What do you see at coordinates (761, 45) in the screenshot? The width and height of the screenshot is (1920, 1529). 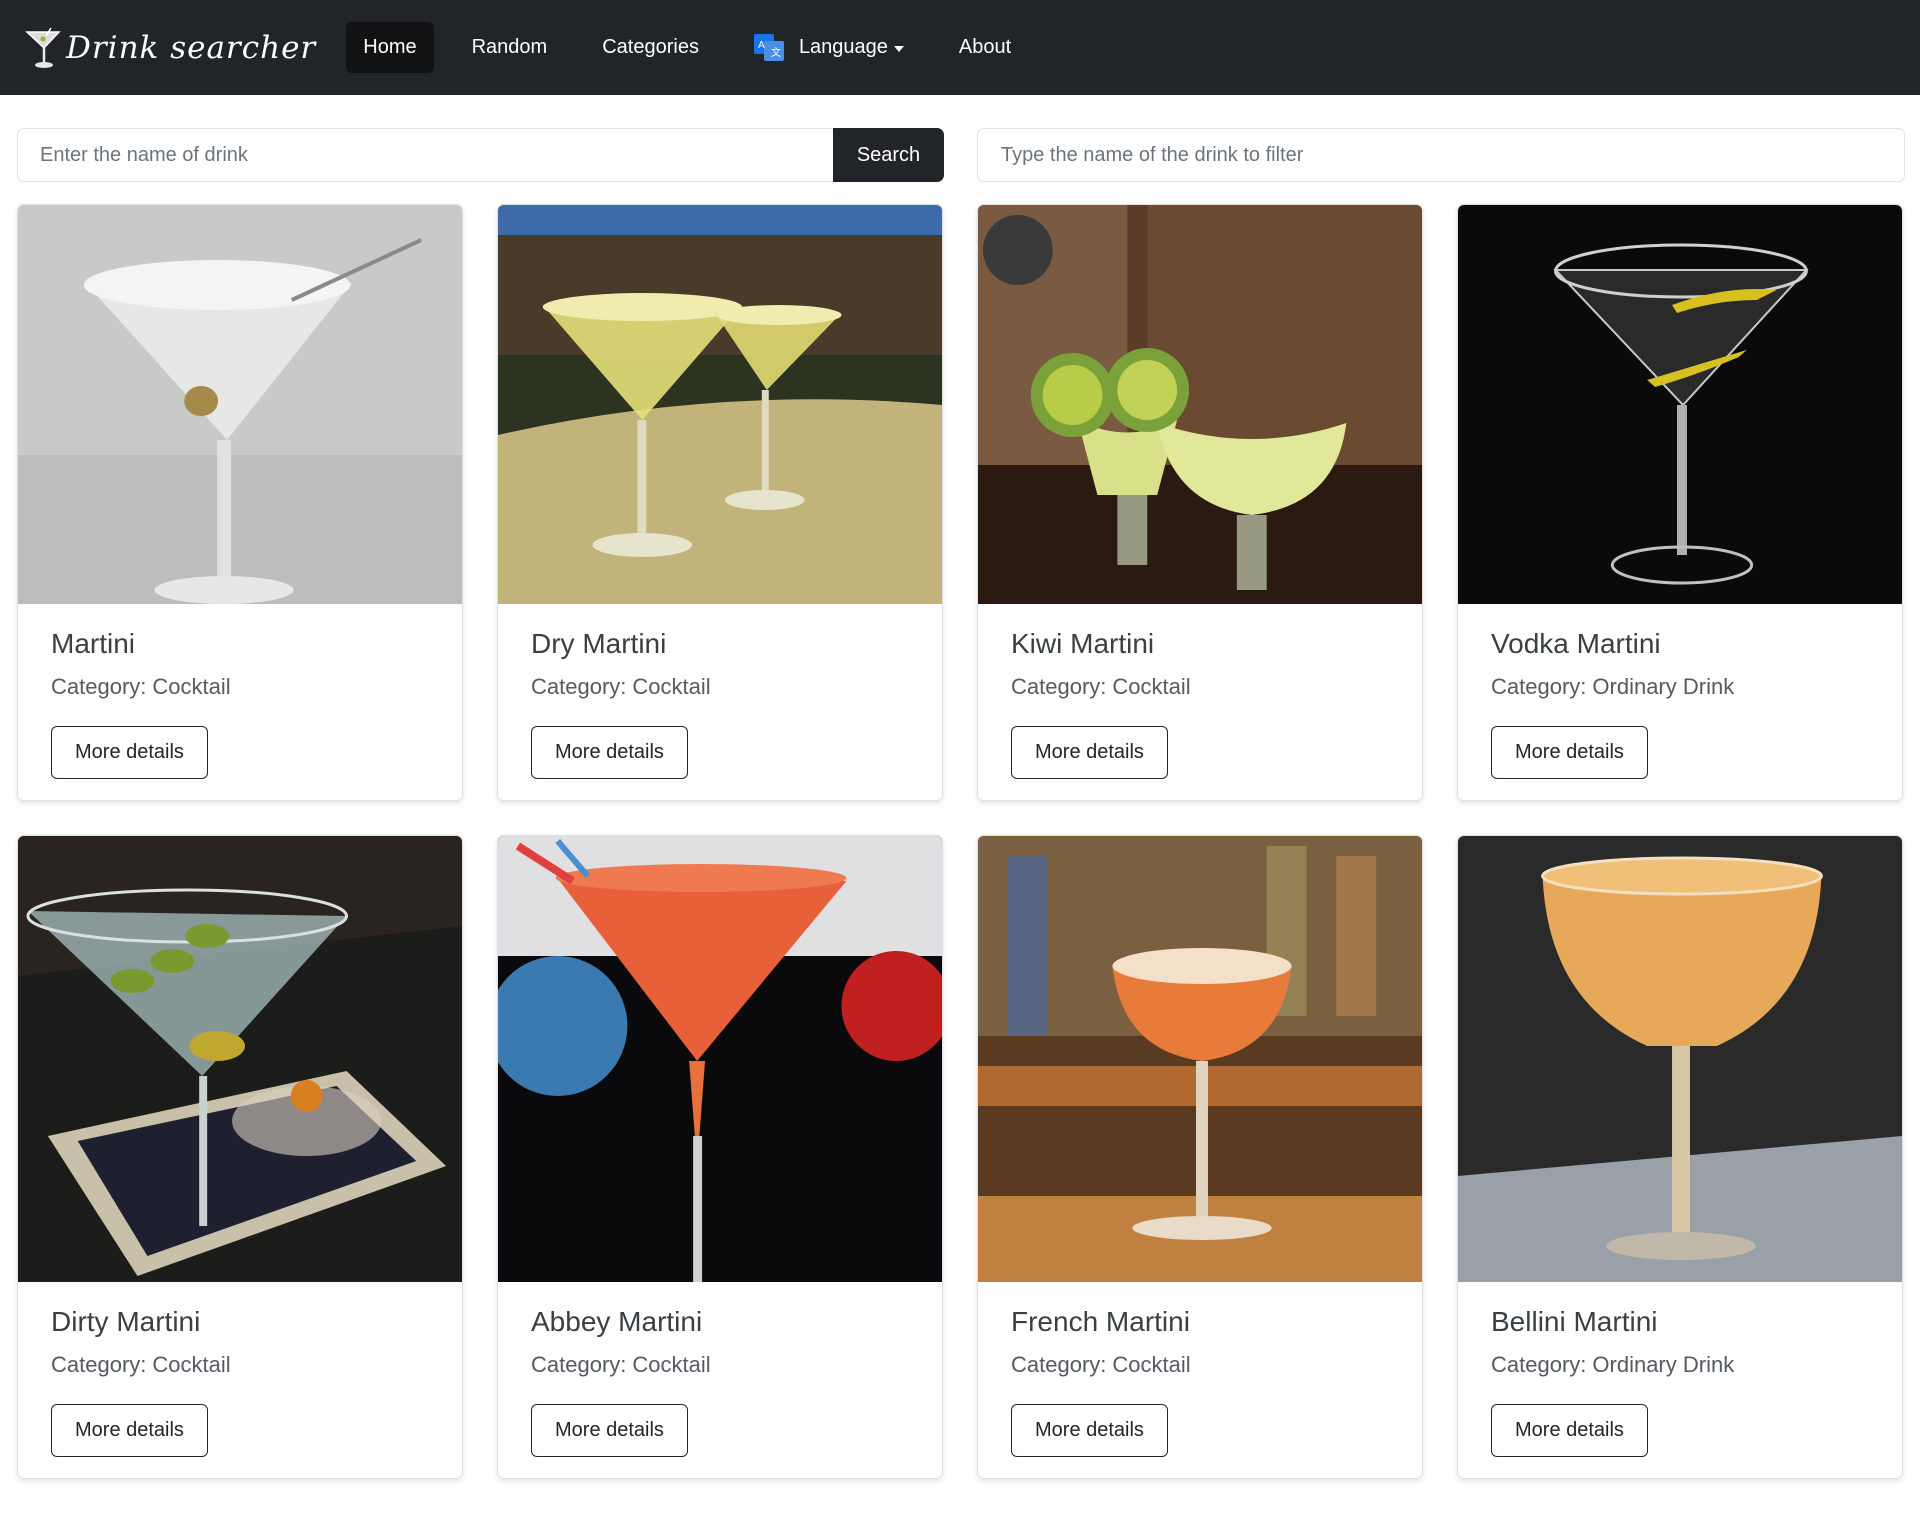 I see `svg-text: A` at bounding box center [761, 45].